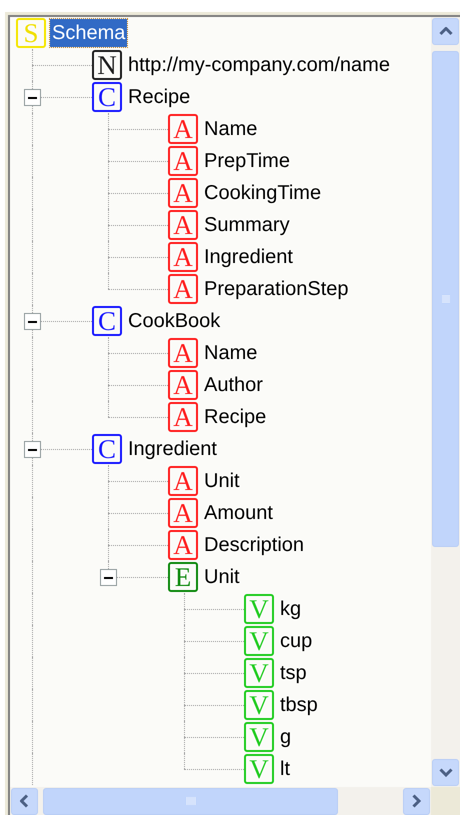  I want to click on tree-node-label: Description, so click(254, 545).